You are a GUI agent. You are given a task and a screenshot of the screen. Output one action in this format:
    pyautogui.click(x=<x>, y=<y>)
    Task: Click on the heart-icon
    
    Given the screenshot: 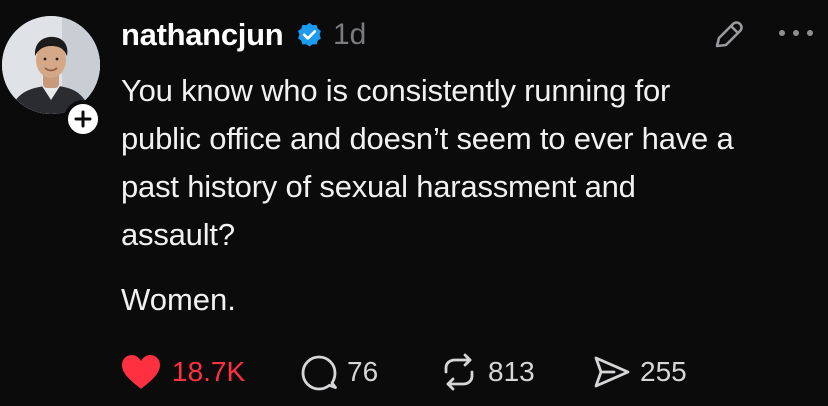 What is the action you would take?
    pyautogui.click(x=141, y=372)
    